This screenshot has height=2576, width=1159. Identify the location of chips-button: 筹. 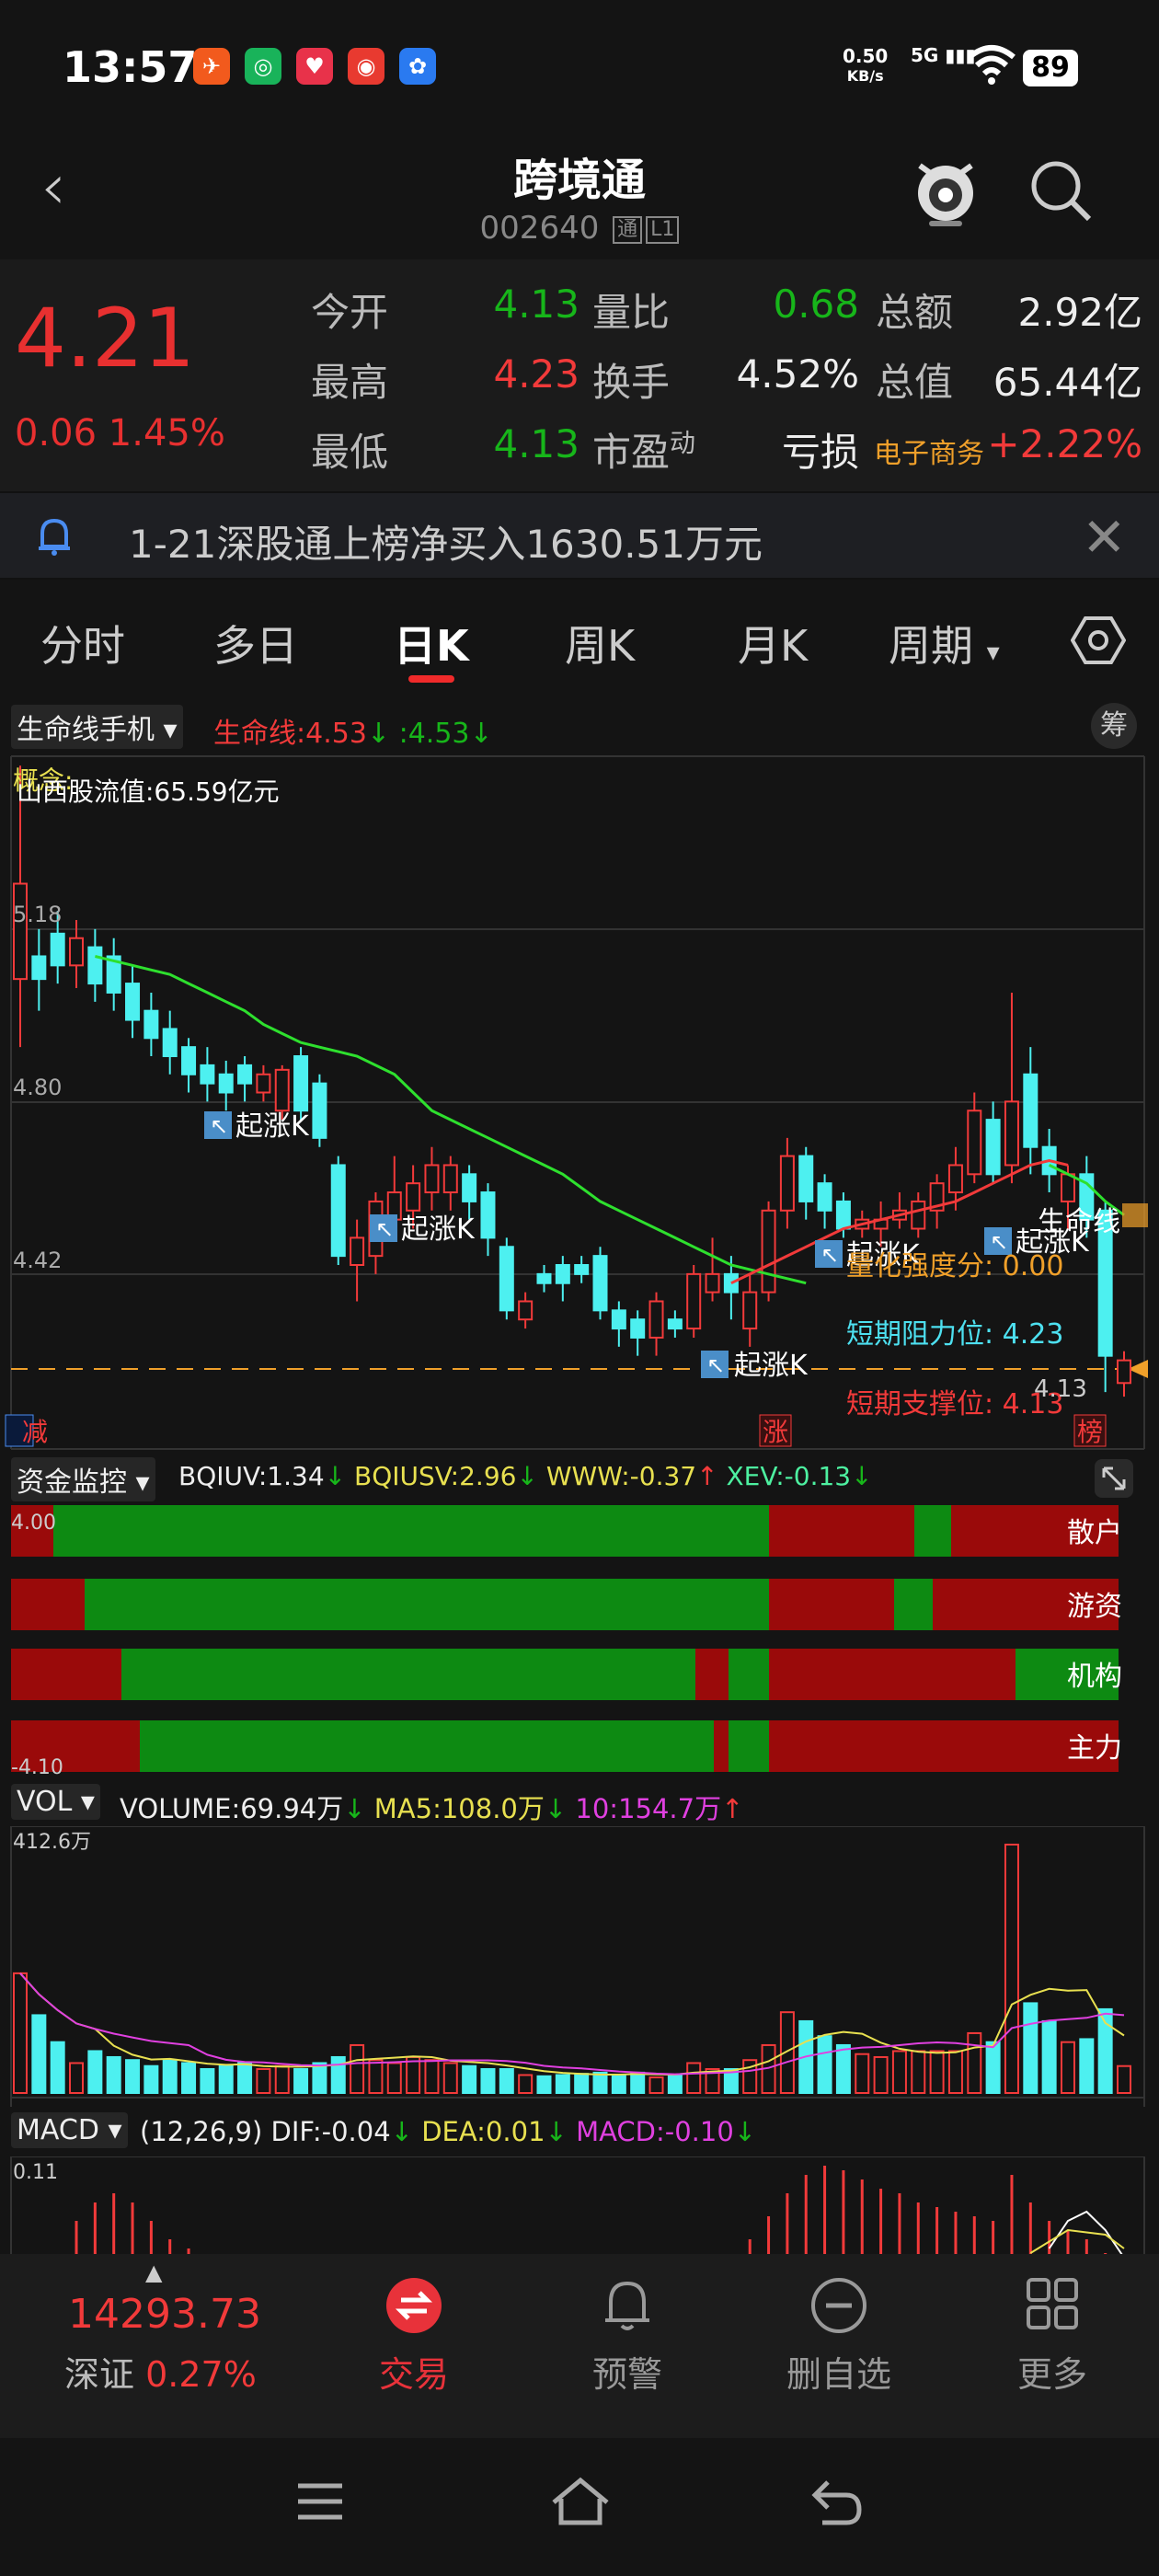
(1114, 726).